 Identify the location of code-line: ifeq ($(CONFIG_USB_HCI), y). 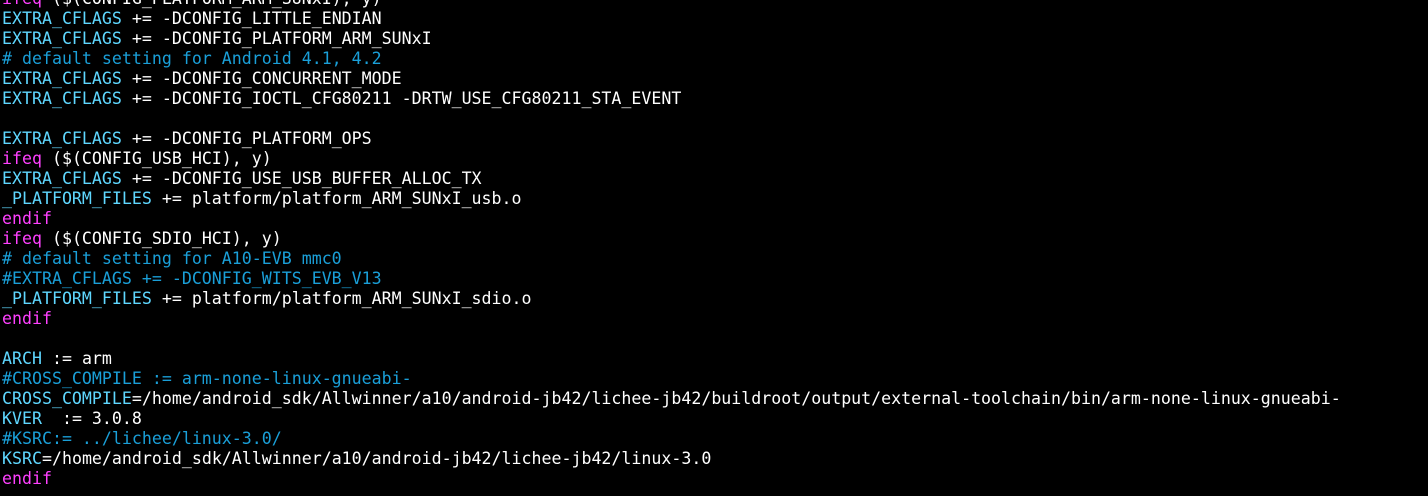
(715, 159).